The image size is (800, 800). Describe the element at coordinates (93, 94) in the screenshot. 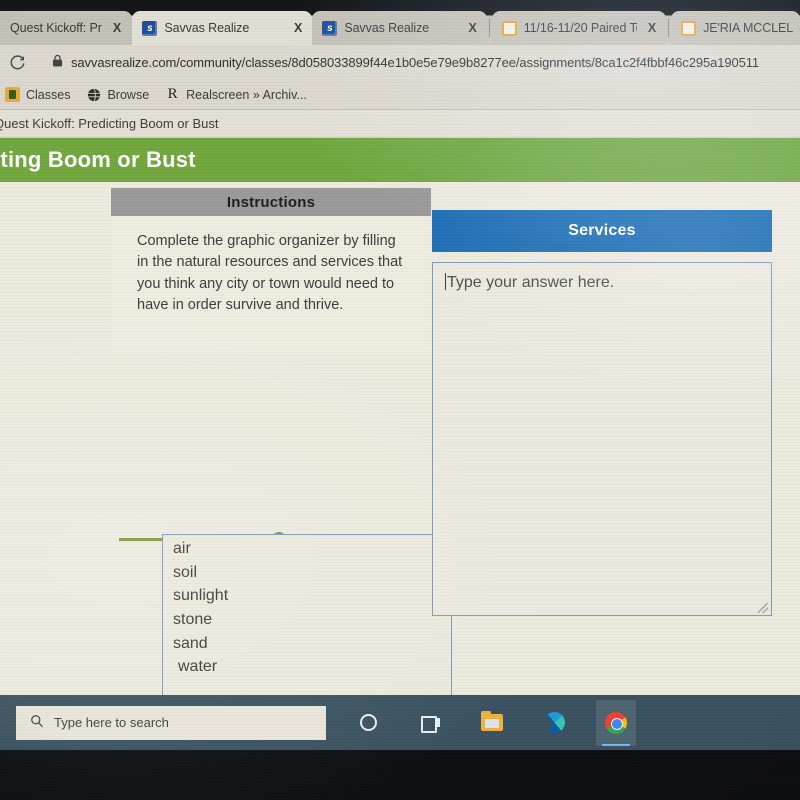

I see `globe-icon` at that location.